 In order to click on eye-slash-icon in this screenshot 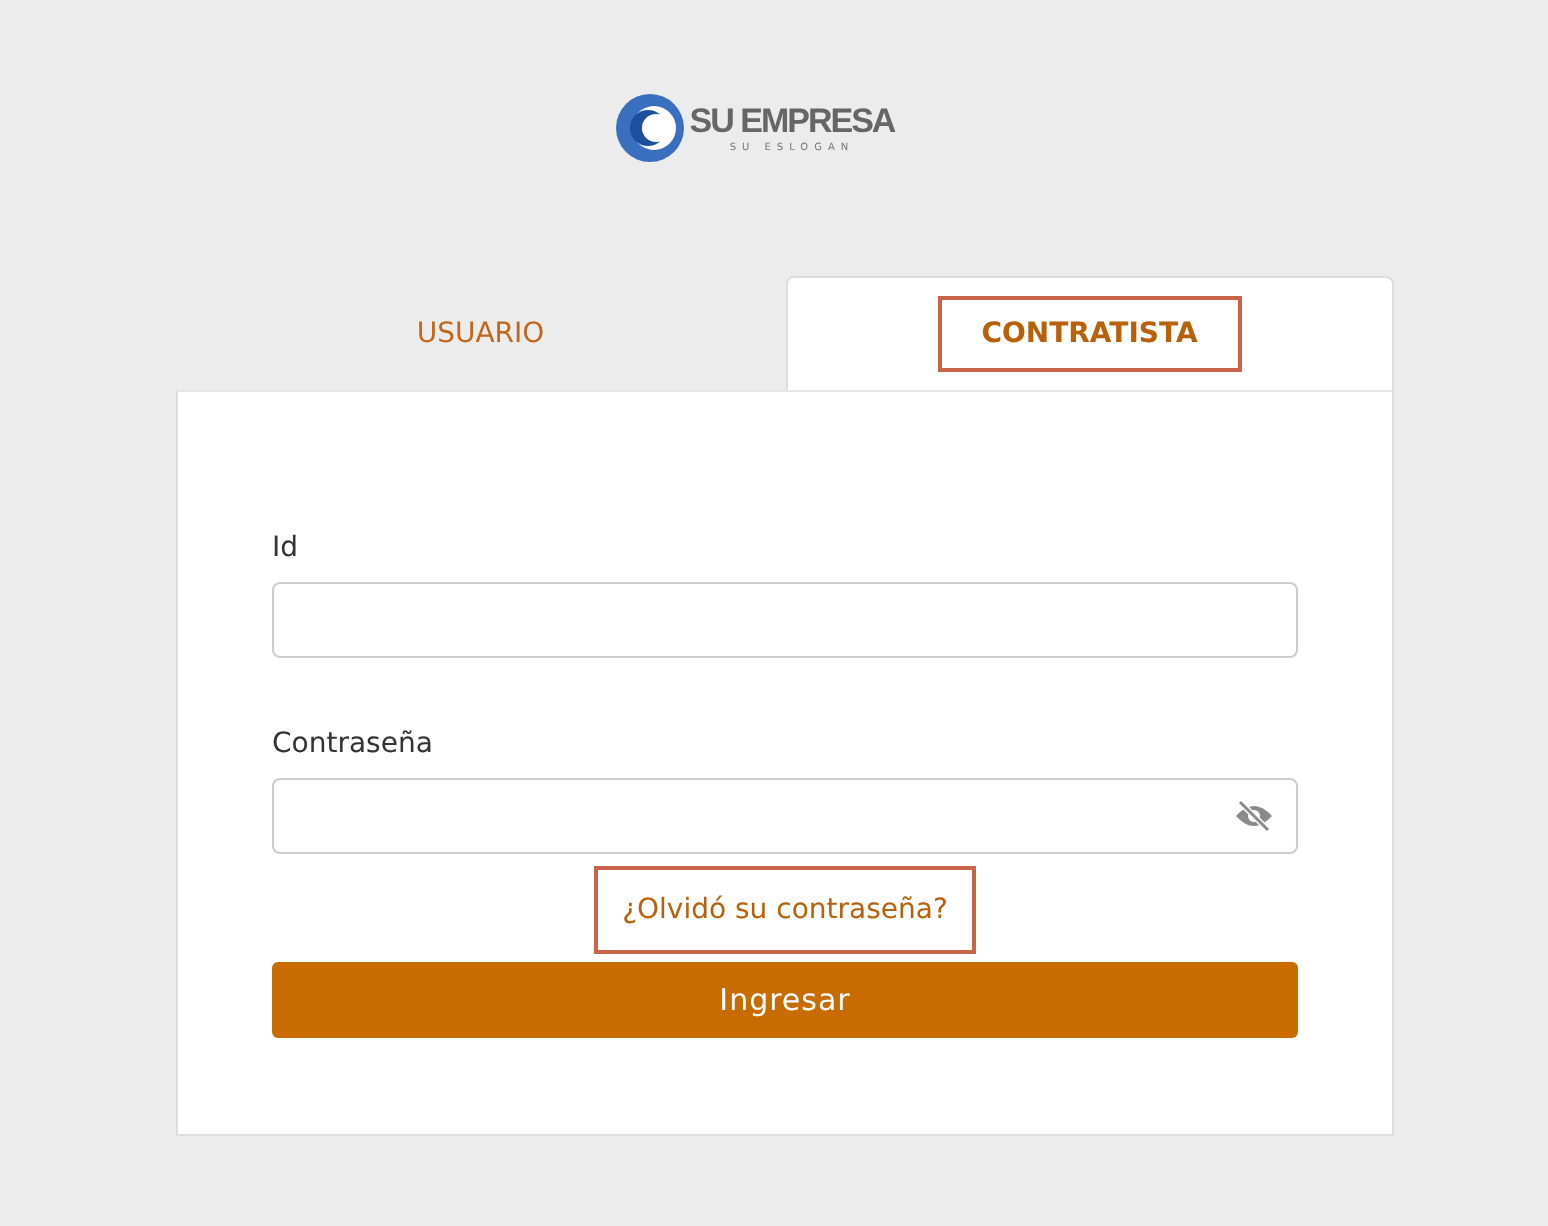, I will do `click(1254, 816)`.